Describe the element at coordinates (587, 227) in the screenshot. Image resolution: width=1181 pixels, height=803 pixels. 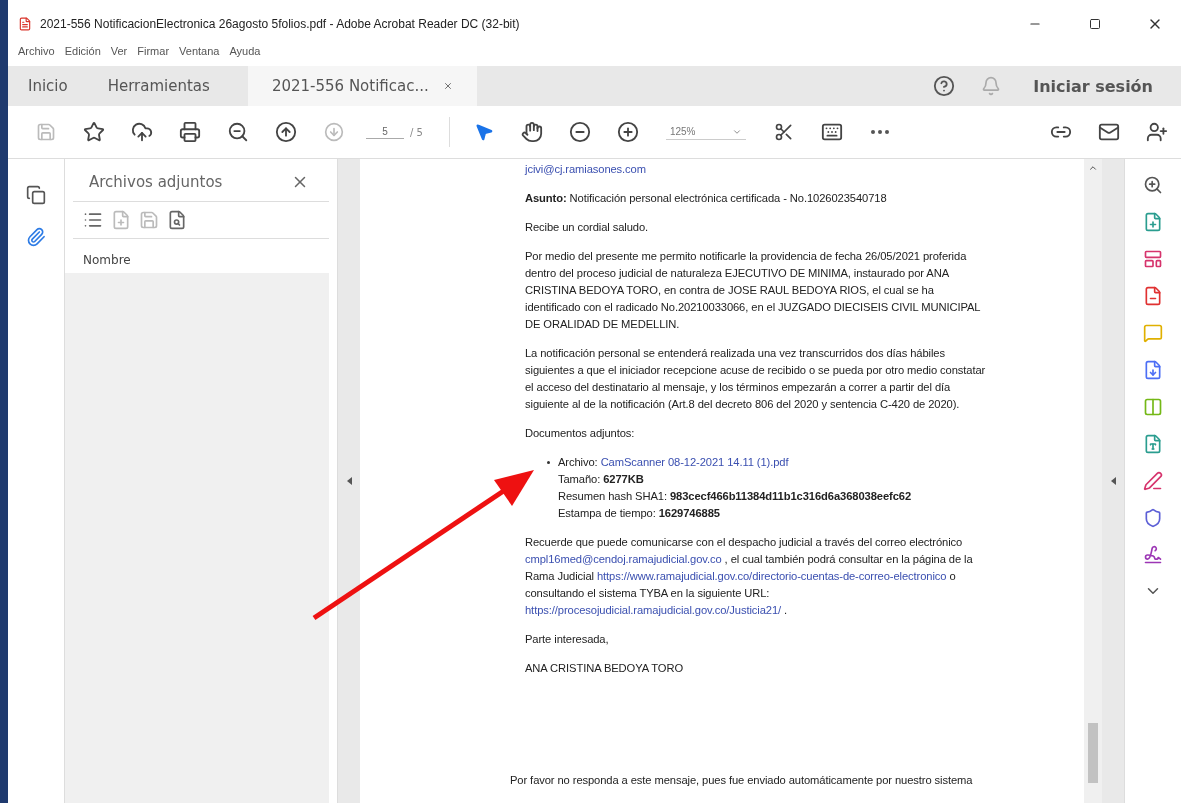
I see `paragraph: Recibe un cordial saludo.` at that location.